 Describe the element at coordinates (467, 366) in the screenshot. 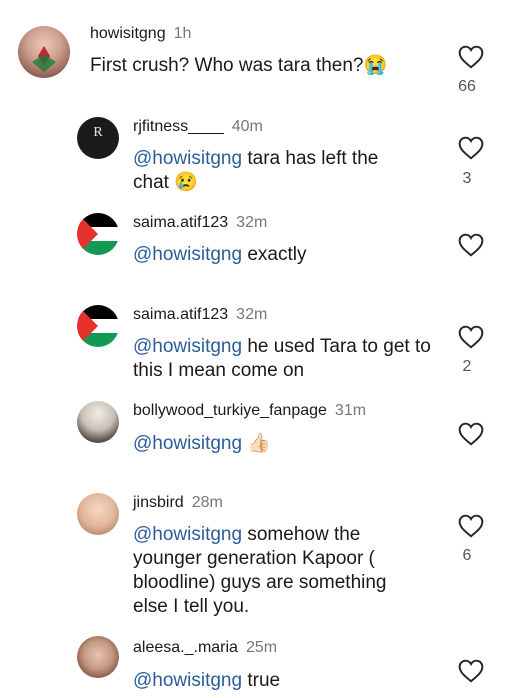

I see `like-count: 2` at that location.